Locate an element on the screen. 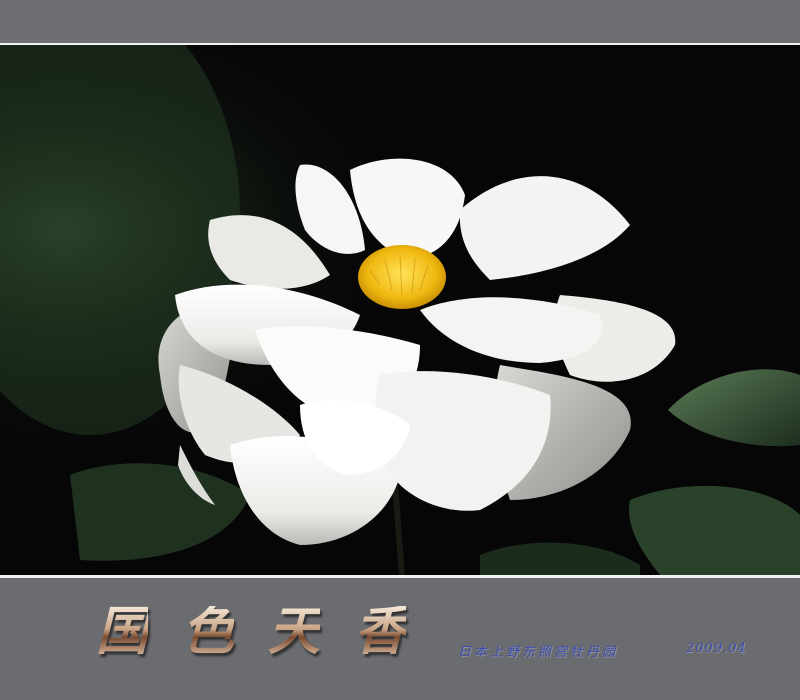 This screenshot has height=700, width=800. date-caption: 2009.04 is located at coordinates (716, 648).